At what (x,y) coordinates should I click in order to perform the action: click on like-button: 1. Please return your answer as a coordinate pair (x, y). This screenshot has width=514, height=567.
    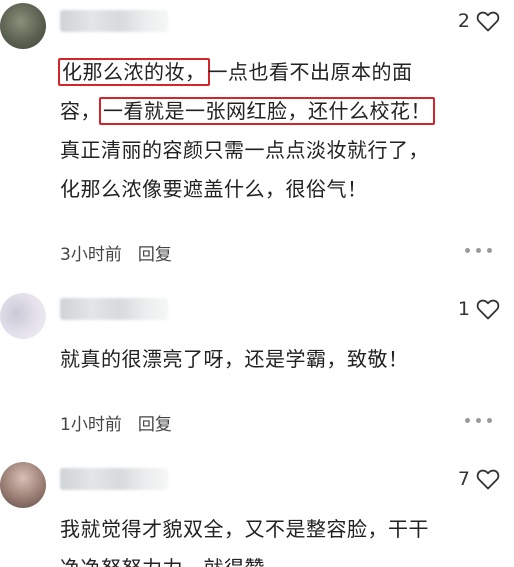
    Looking at the image, I should click on (479, 309).